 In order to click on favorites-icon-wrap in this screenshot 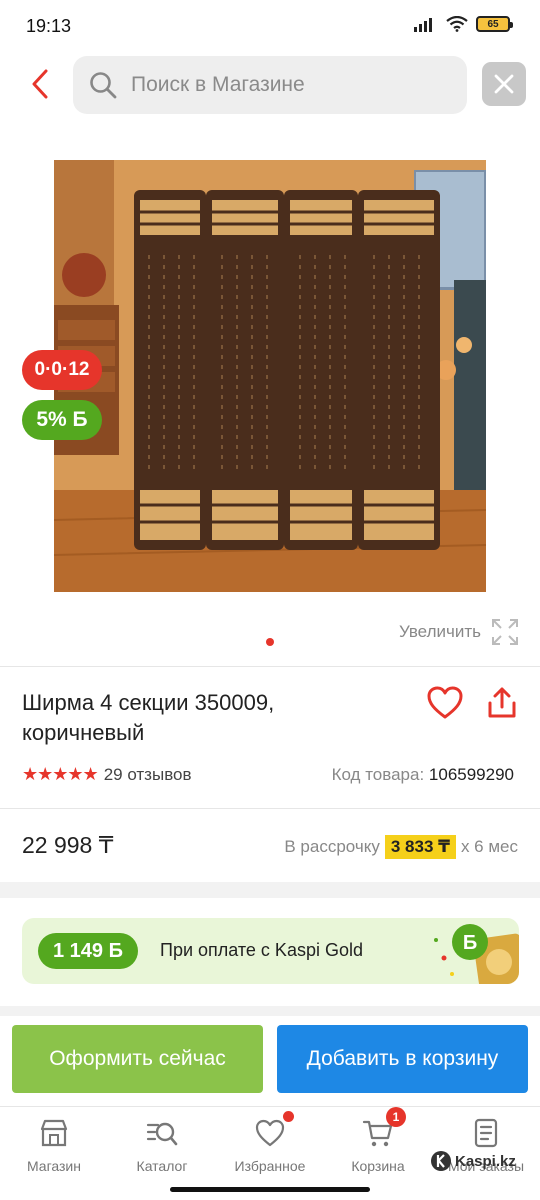, I will do `click(274, 1130)`.